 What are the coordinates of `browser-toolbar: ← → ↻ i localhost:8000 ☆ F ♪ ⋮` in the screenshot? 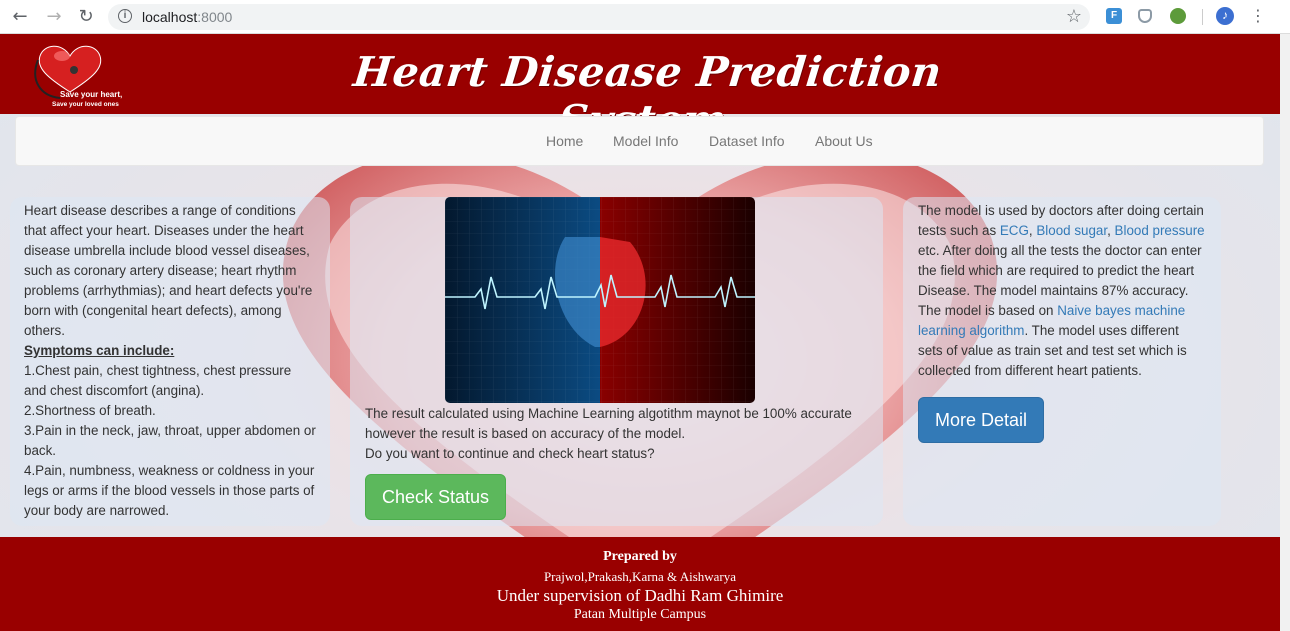 It's located at (645, 17).